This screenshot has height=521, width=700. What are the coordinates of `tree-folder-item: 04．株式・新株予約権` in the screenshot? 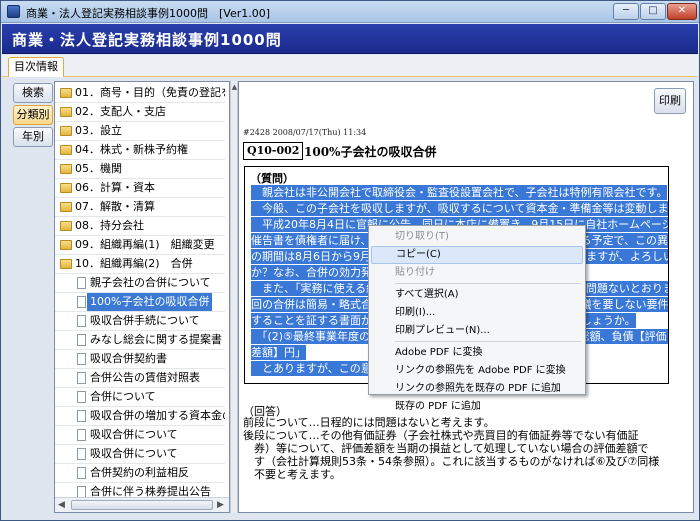 It's located at (140, 150).